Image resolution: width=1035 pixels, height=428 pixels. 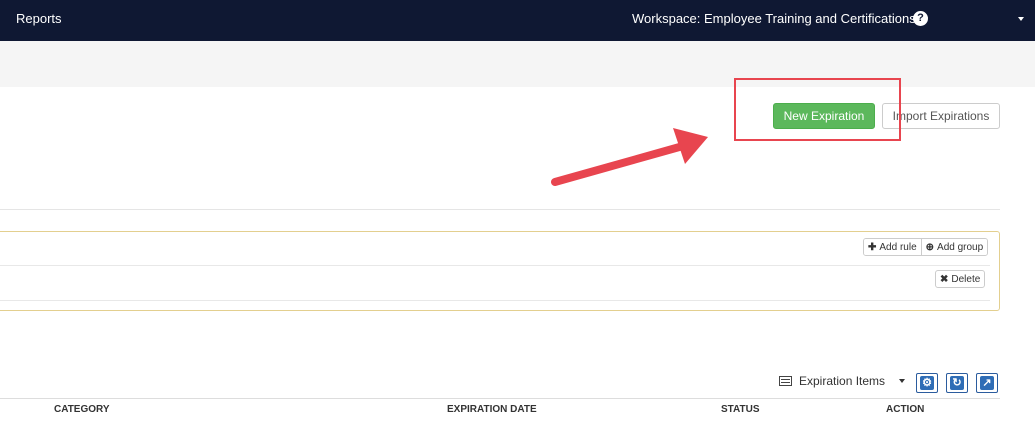 I want to click on settings-button: ⚙, so click(x=927, y=383).